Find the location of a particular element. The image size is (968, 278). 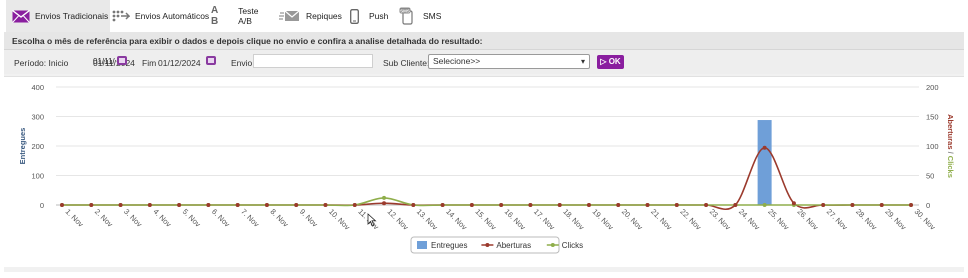

y-tick-label: 100 is located at coordinates (37, 176).